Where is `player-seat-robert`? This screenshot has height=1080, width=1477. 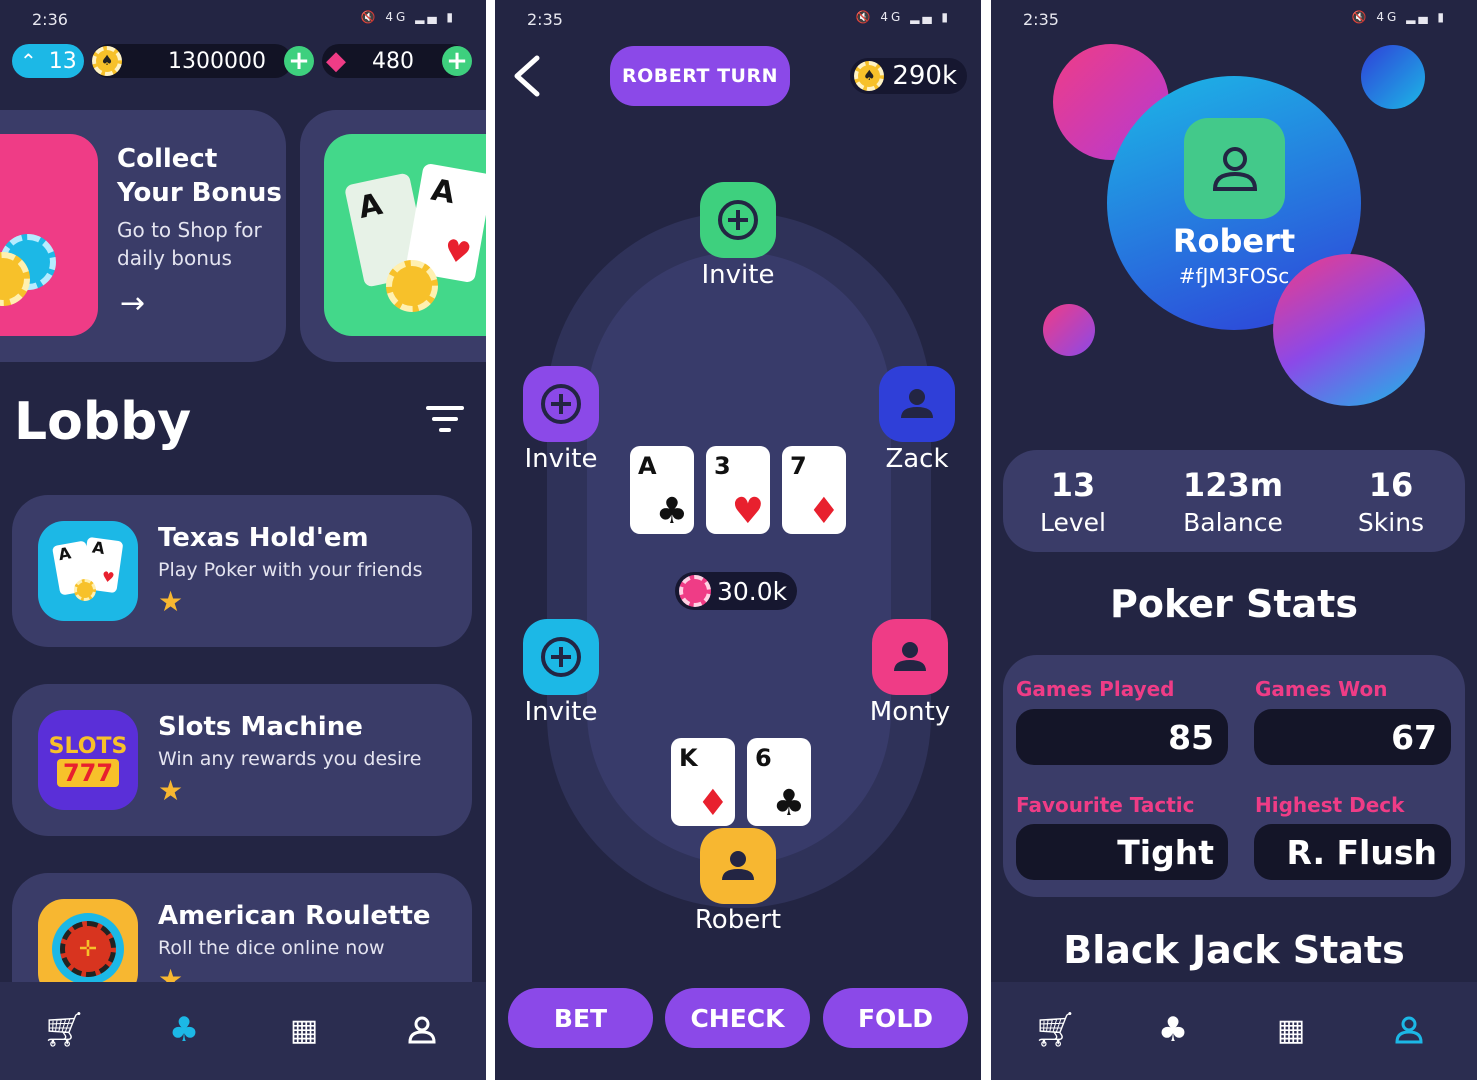
player-seat-robert is located at coordinates (738, 866).